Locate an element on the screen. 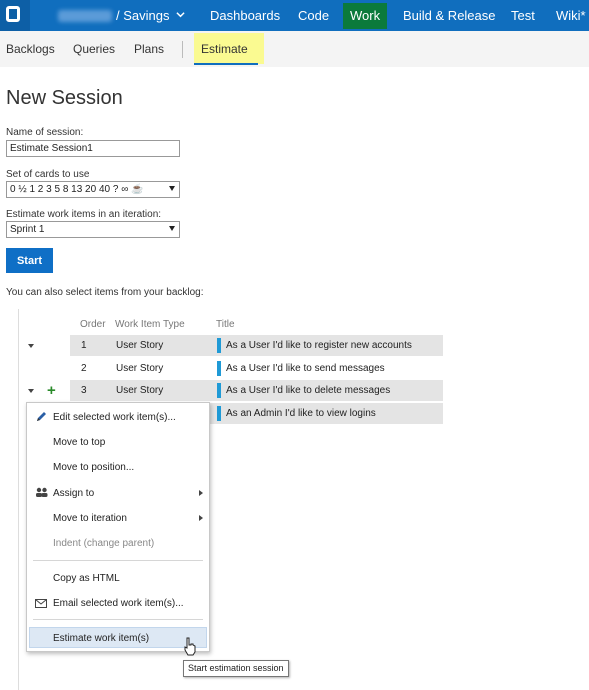  cards-select-value: 0 ½ 1 2 3 5 8 13 20 40 ? ∞ ☕ is located at coordinates (77, 189).